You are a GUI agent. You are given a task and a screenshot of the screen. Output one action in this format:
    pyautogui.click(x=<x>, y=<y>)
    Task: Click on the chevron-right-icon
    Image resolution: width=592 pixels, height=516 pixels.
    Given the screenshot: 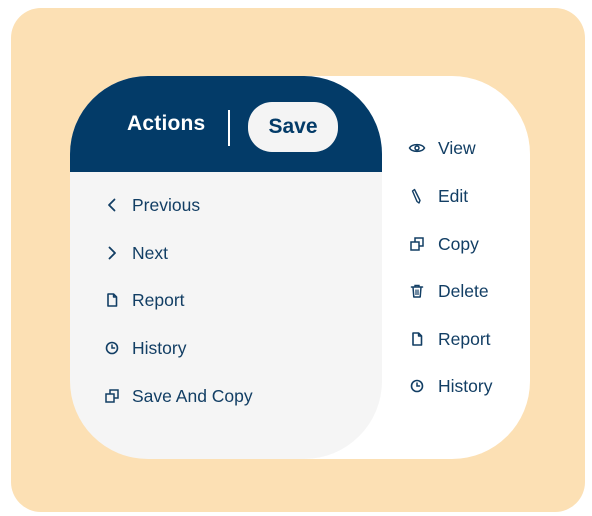 What is the action you would take?
    pyautogui.click(x=112, y=253)
    